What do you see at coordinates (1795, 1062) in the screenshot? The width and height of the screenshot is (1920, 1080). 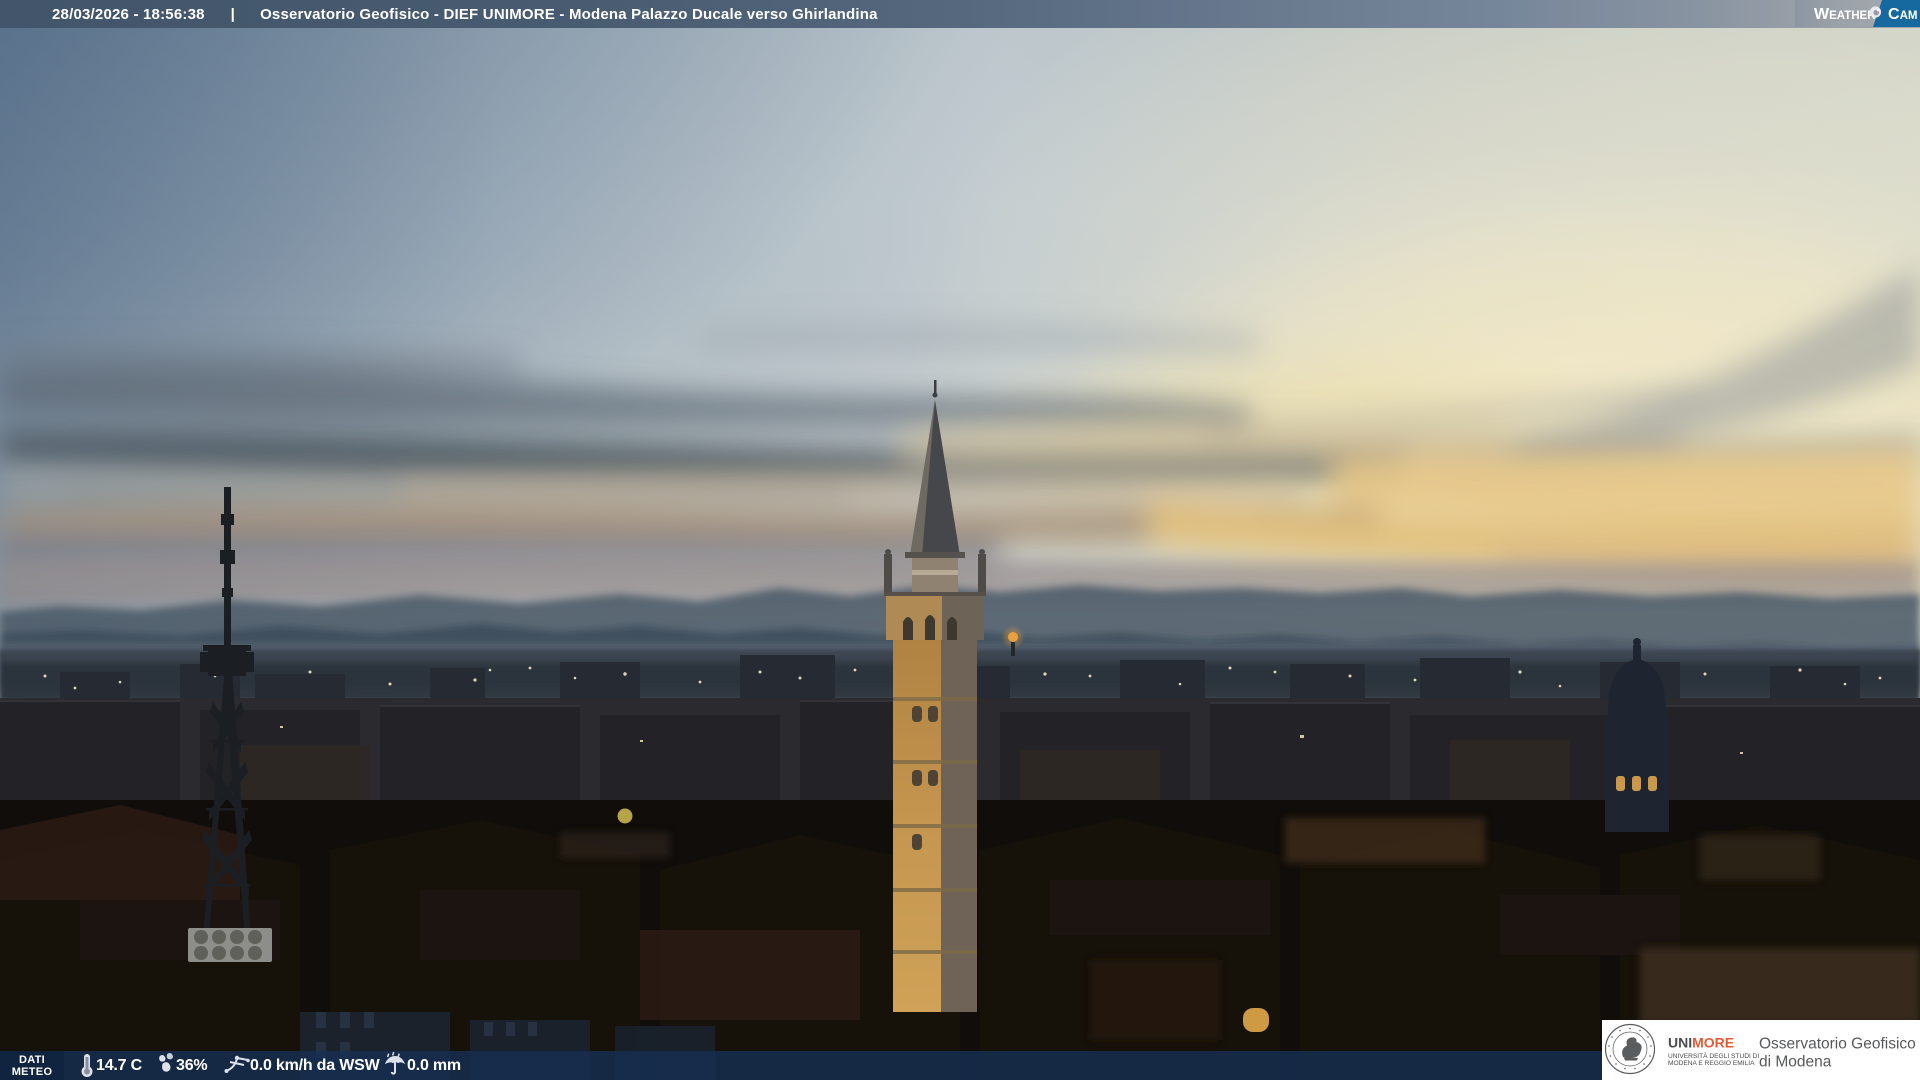 I see `svg-text: di Modena` at bounding box center [1795, 1062].